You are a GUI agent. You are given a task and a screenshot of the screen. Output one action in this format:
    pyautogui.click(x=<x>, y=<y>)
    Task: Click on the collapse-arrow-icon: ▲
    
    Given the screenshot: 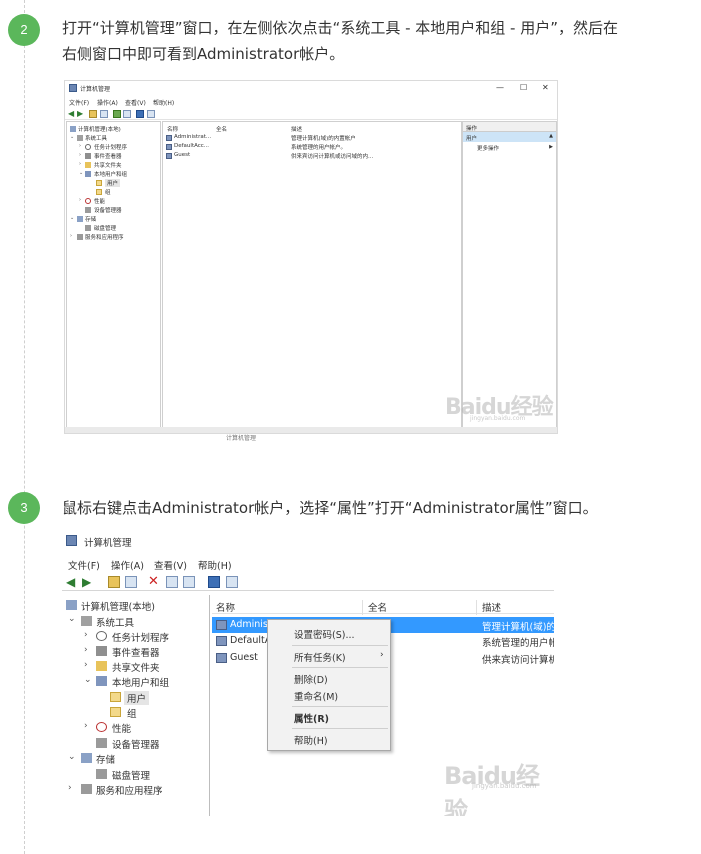 What is the action you would take?
    pyautogui.click(x=551, y=136)
    